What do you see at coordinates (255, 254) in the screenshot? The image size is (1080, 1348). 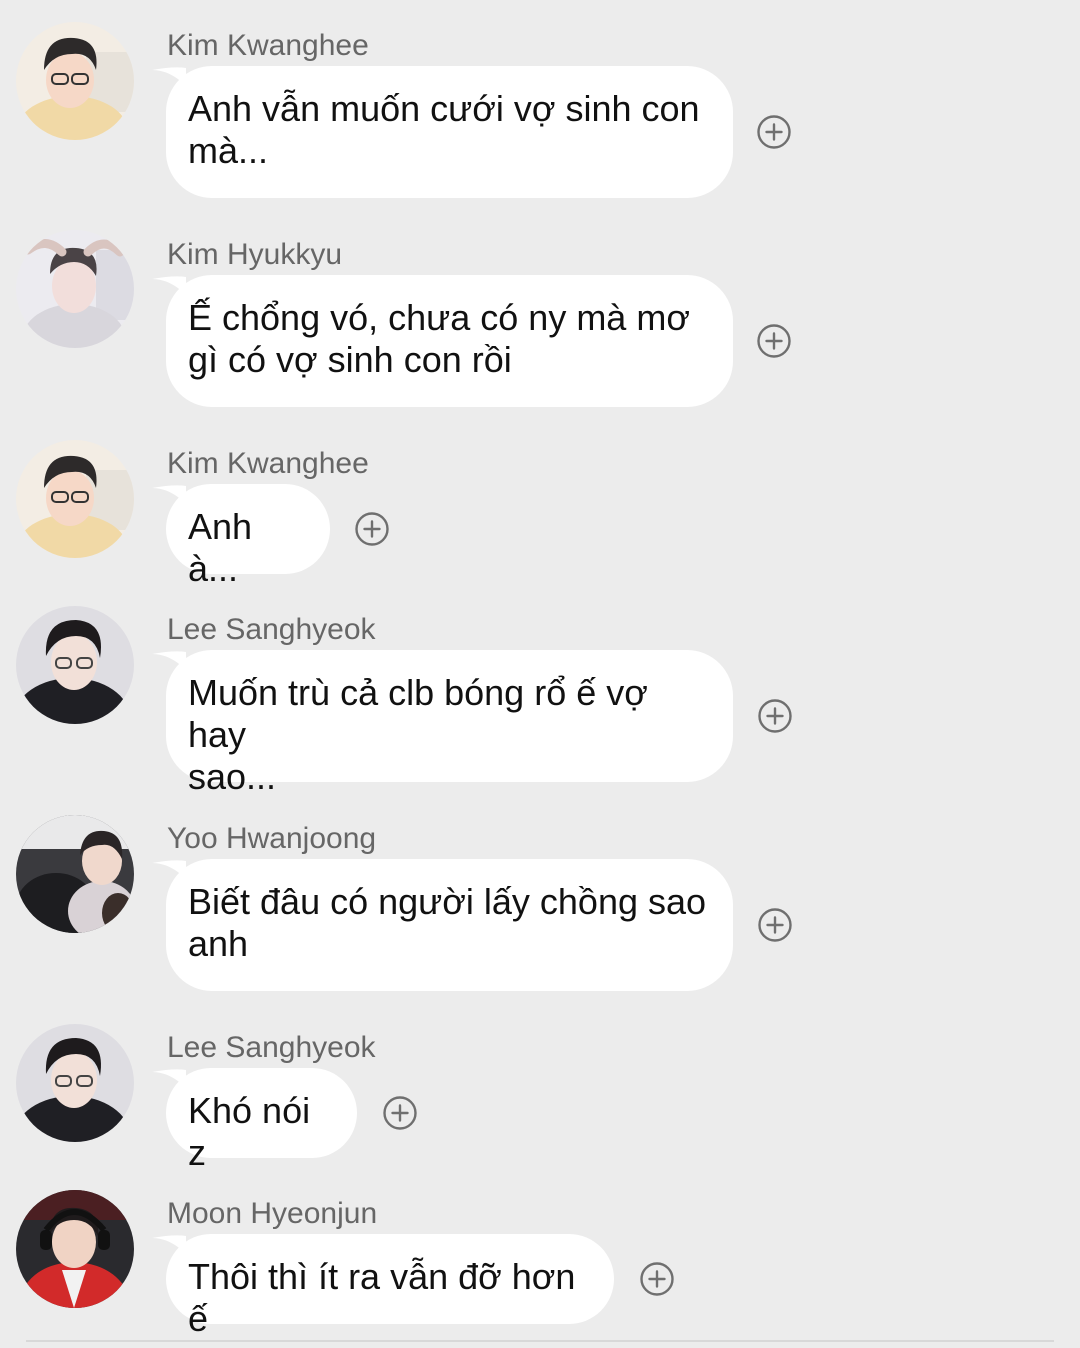 I see `sender-name: Kim Hyukkyu` at bounding box center [255, 254].